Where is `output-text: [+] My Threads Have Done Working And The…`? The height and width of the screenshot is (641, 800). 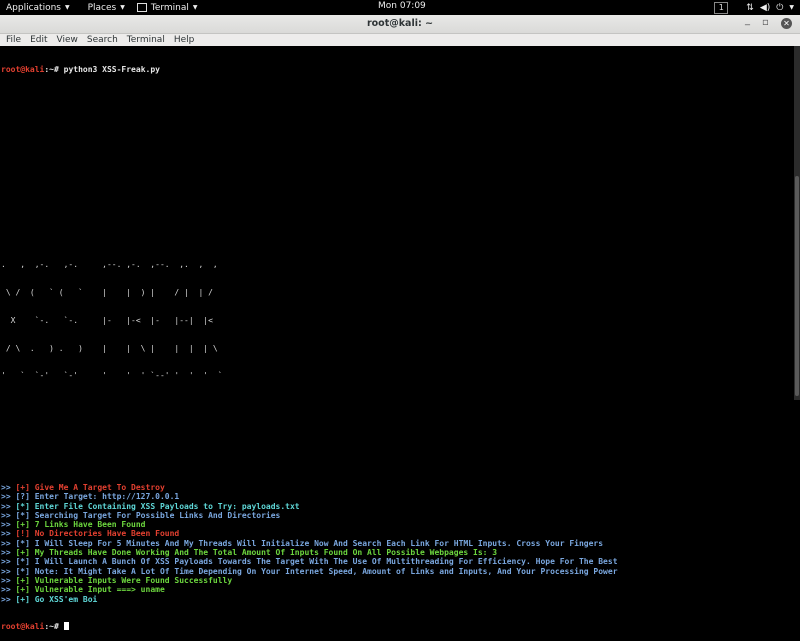 output-text: [+] My Threads Have Done Working And The… is located at coordinates (256, 553).